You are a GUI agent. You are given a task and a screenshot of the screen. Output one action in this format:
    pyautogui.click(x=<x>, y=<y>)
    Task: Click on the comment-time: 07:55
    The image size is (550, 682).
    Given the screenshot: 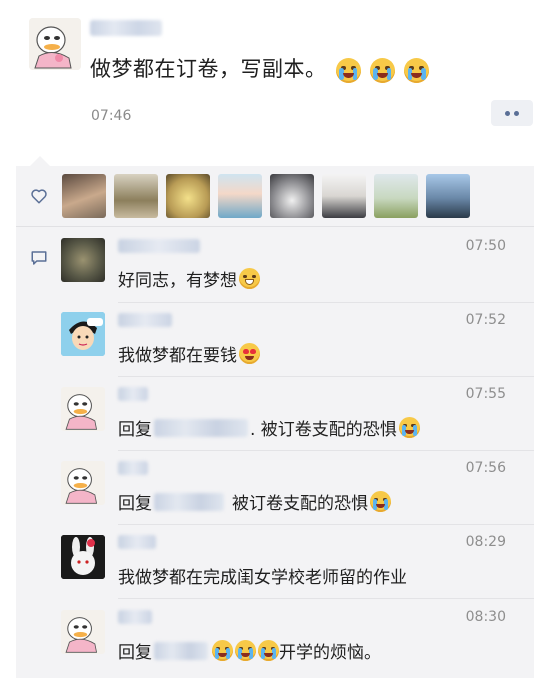 What is the action you would take?
    pyautogui.click(x=485, y=394)
    